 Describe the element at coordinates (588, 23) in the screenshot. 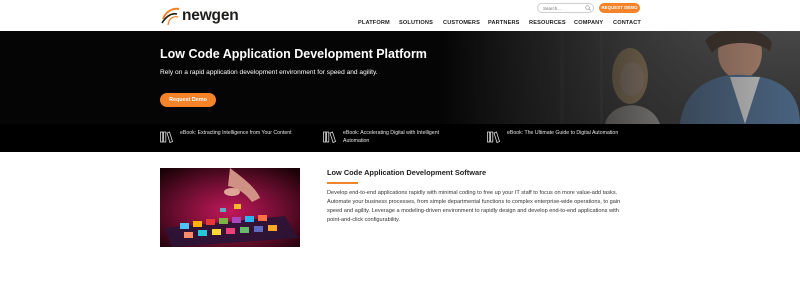

I see `nav-company: COMPANY` at that location.